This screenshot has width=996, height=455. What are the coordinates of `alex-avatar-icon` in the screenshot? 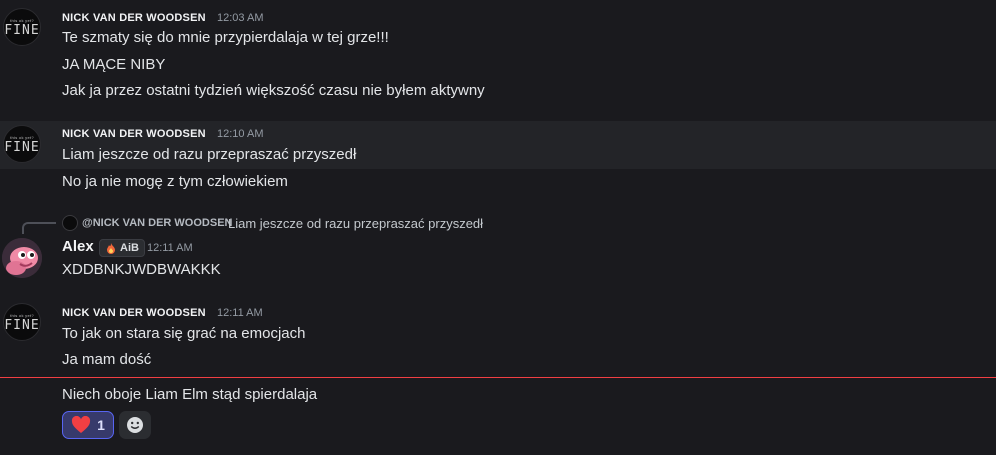 It's located at (22, 258).